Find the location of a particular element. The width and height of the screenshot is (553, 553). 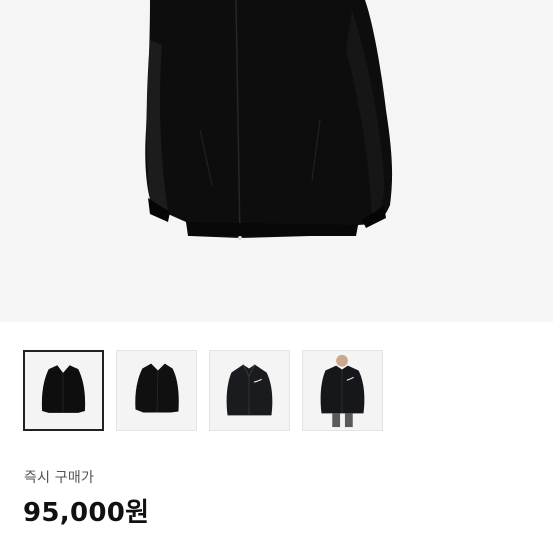

jacket-logo-icon is located at coordinates (249, 390).